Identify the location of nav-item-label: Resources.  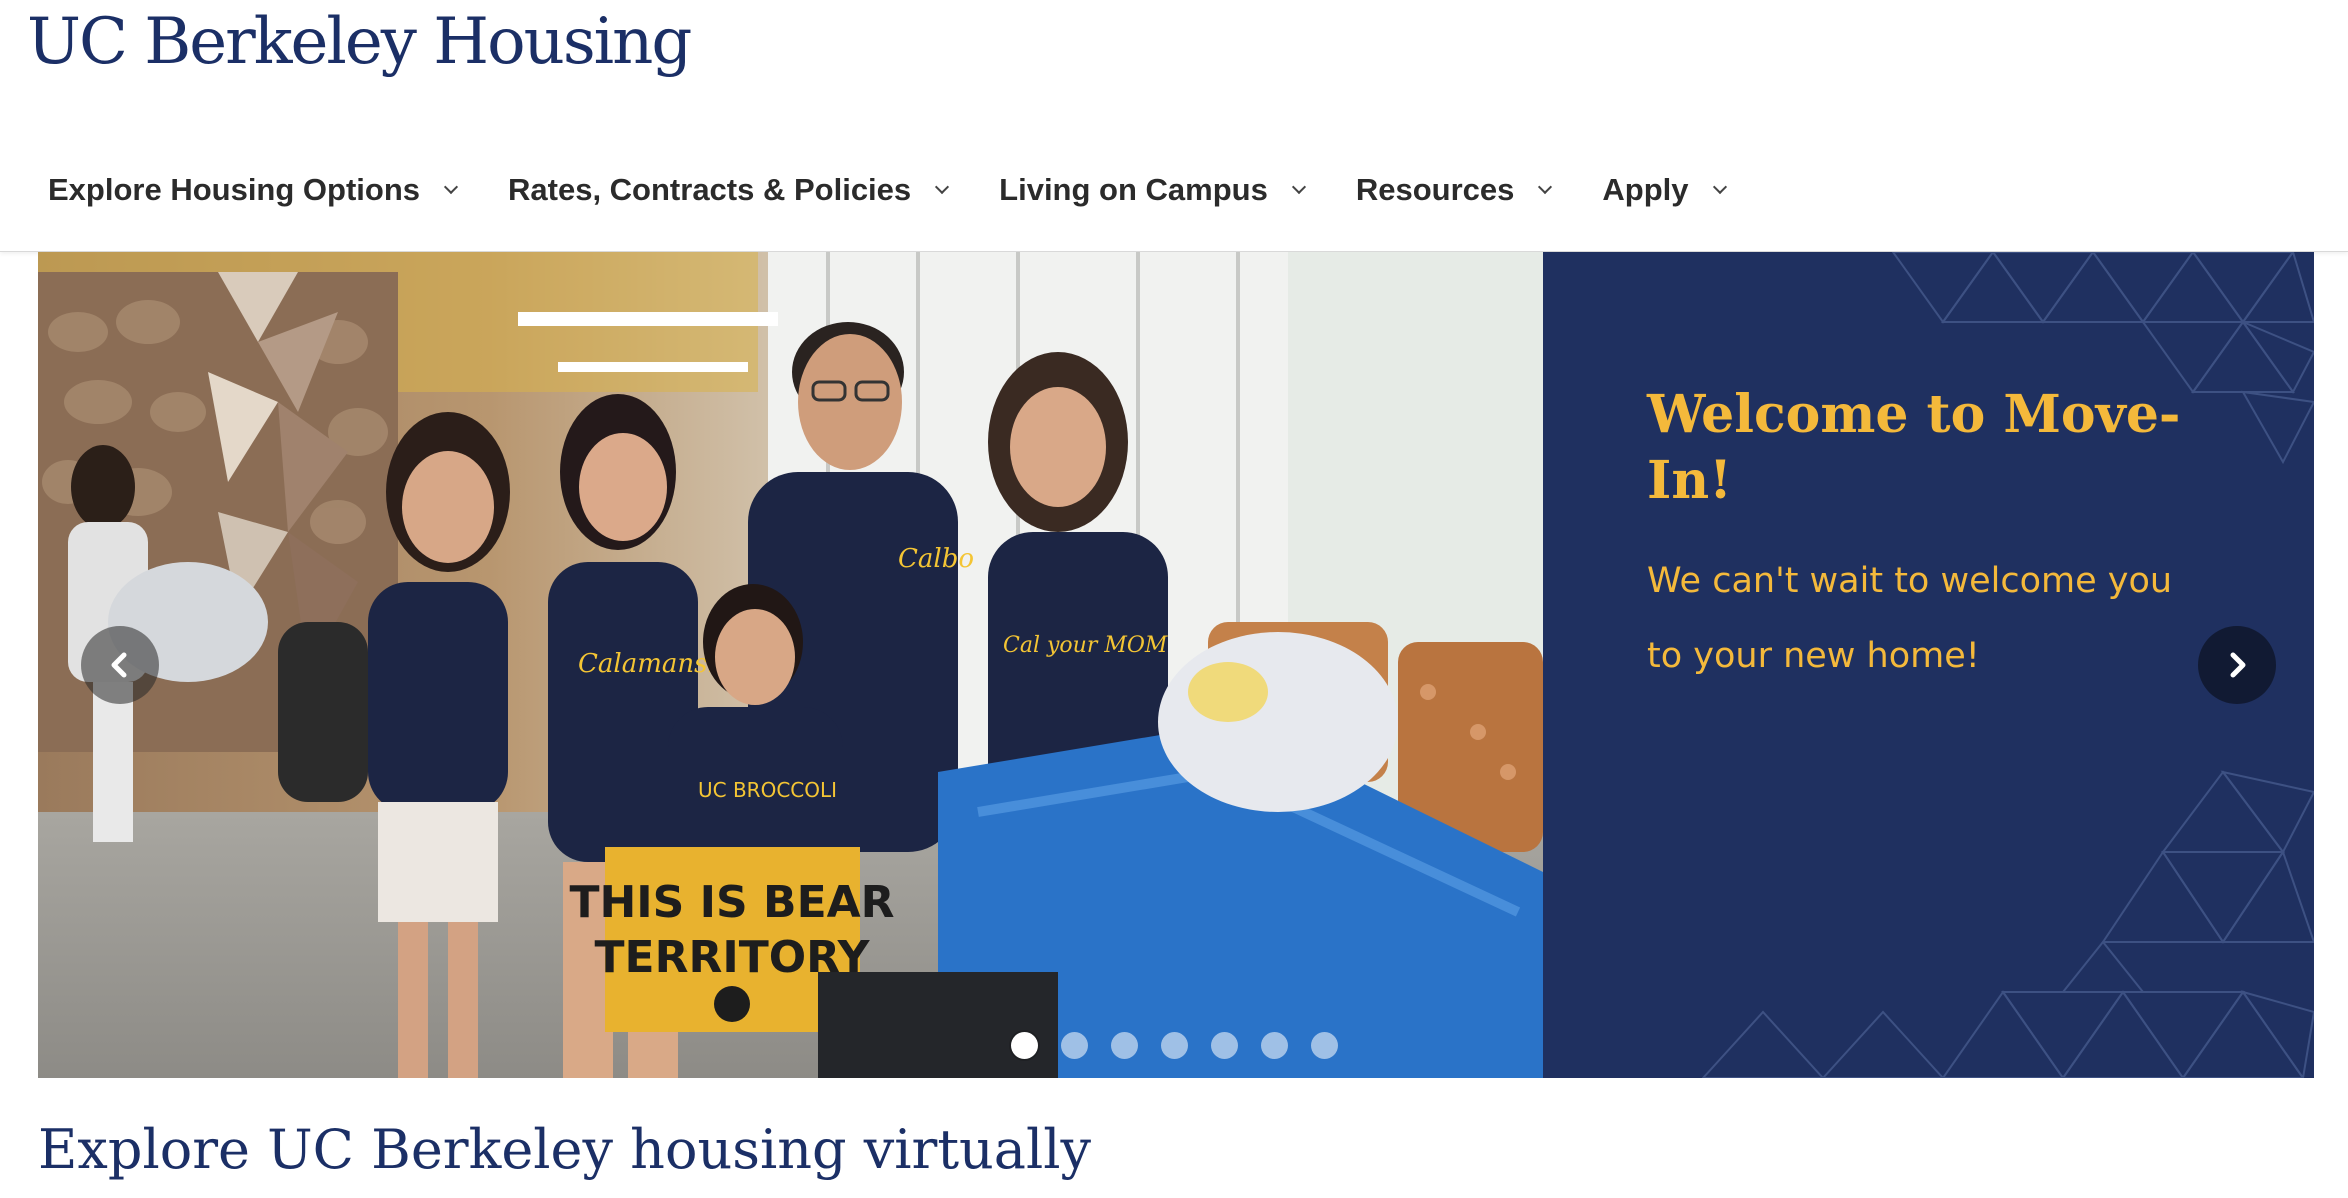
(1435, 189).